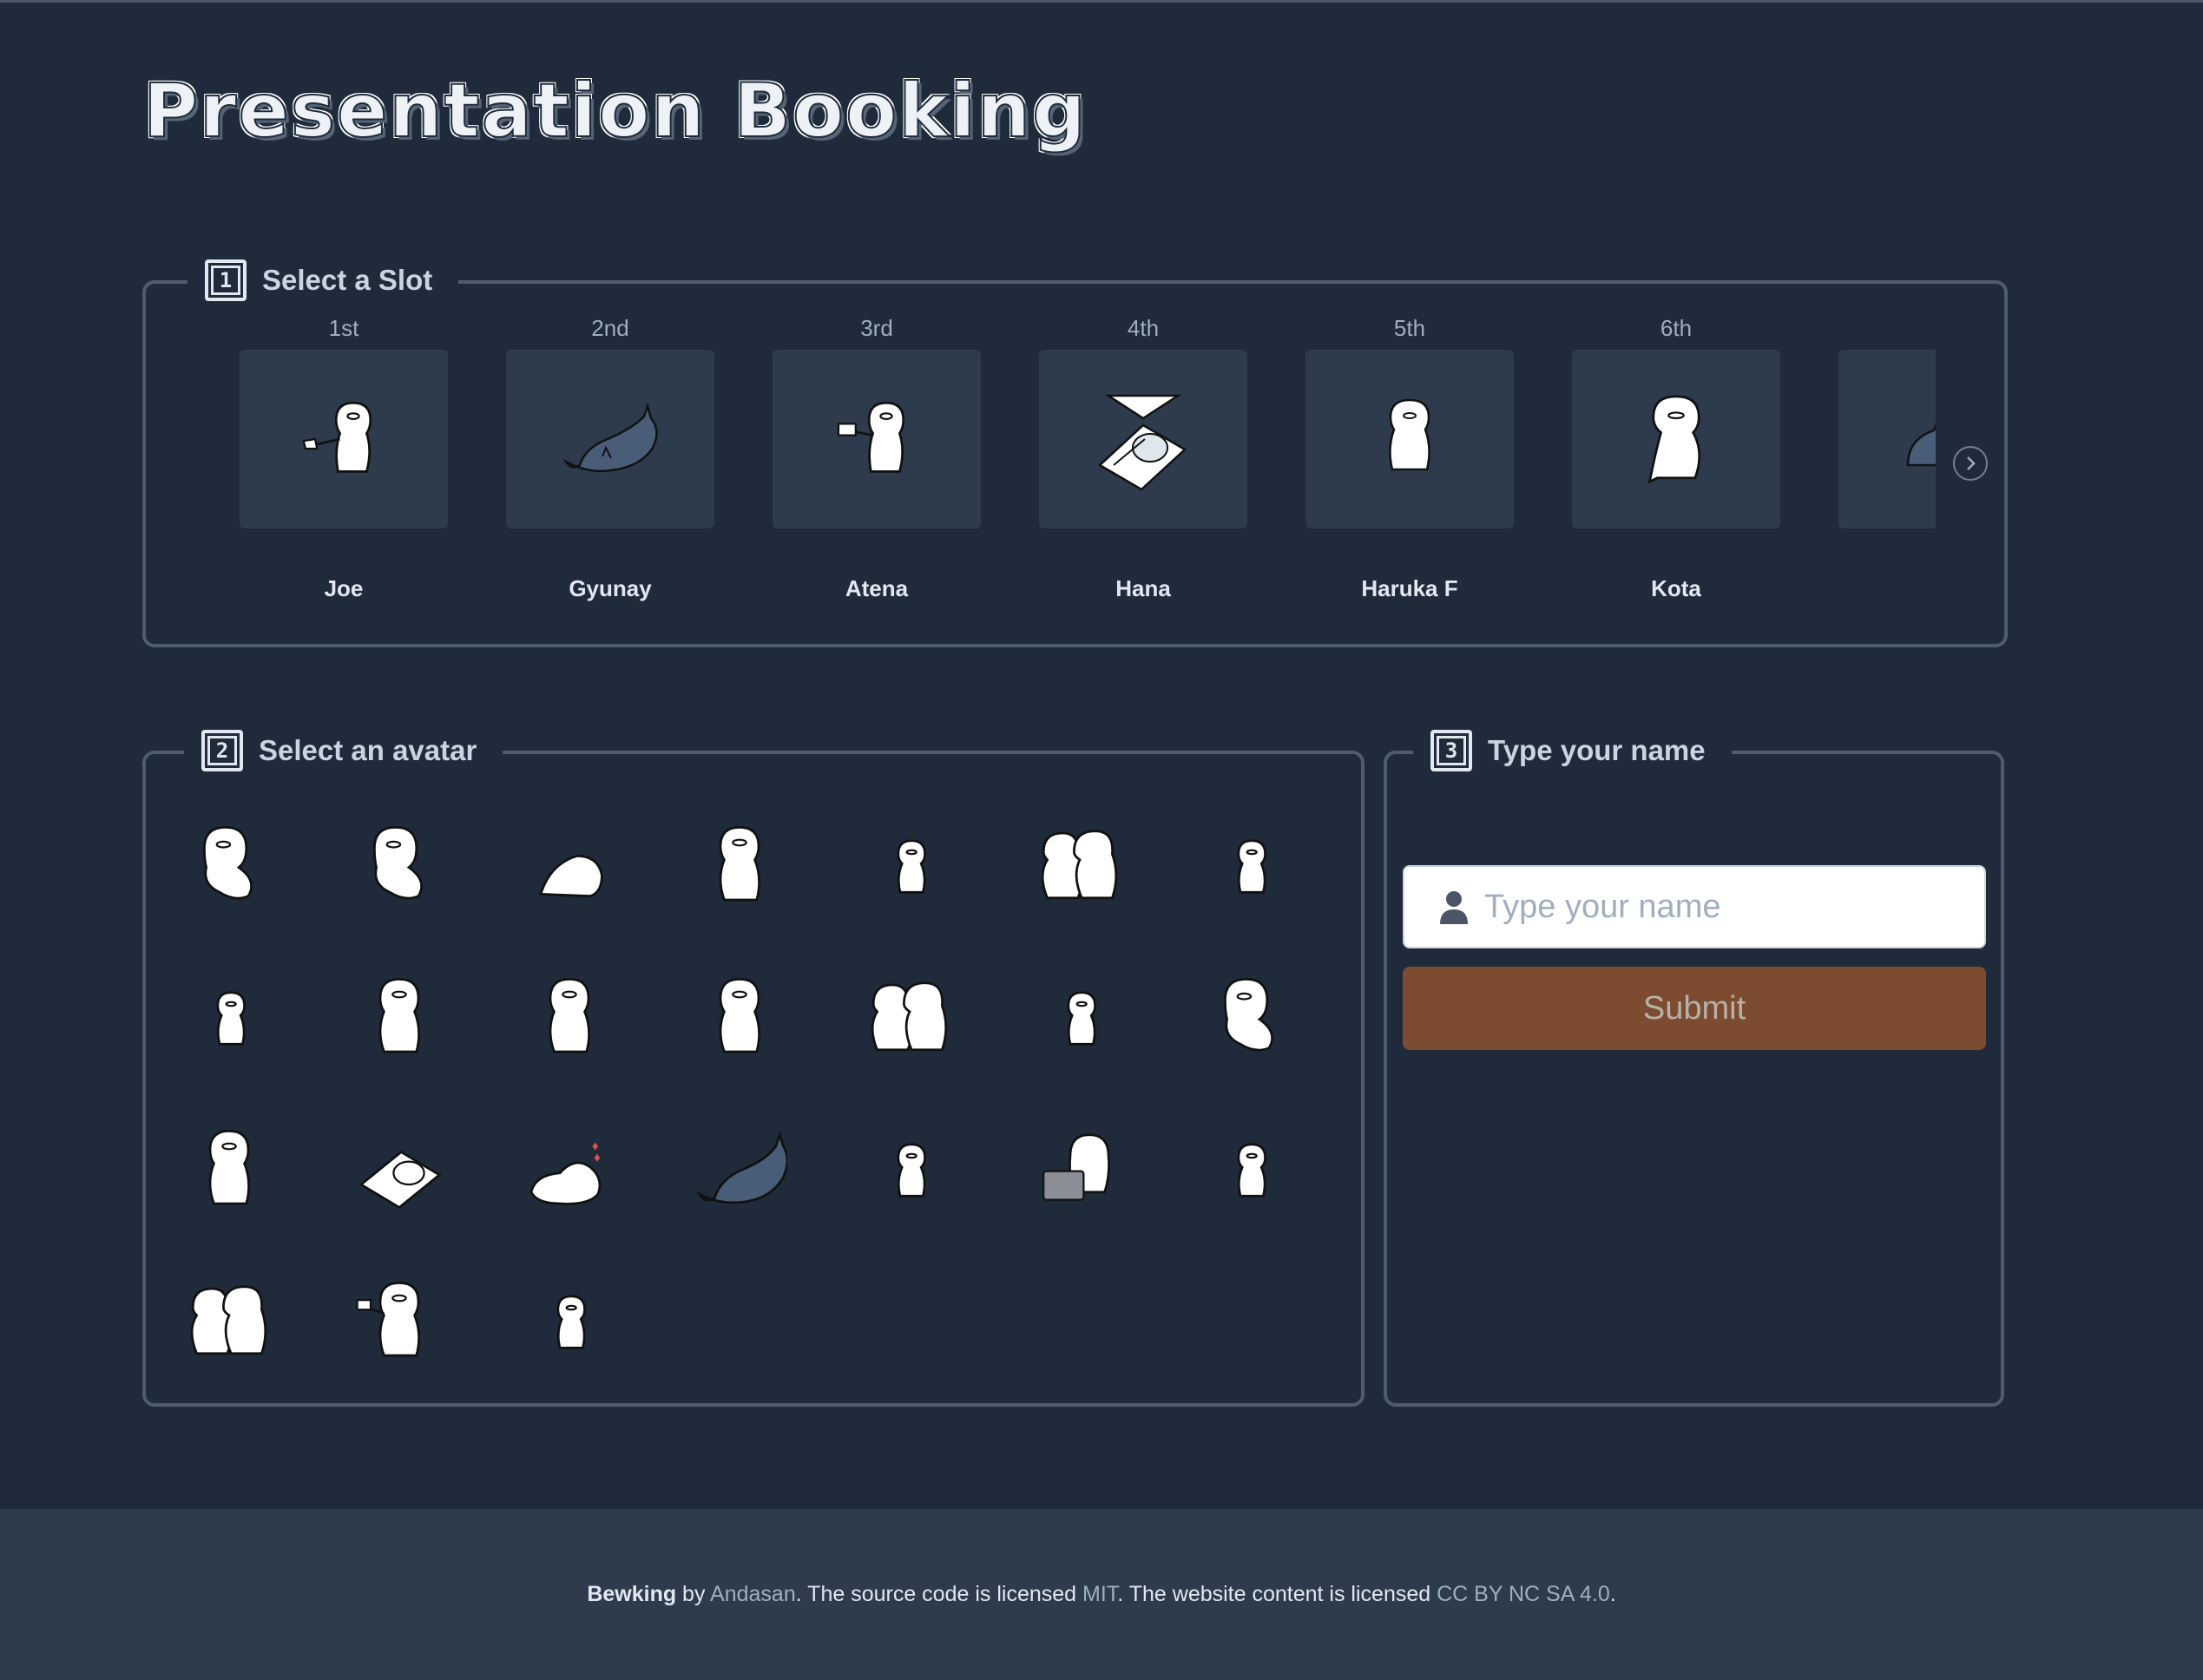 The height and width of the screenshot is (1680, 2203). Describe the element at coordinates (1597, 750) in the screenshot. I see `name-panel-title: Type your name` at that location.